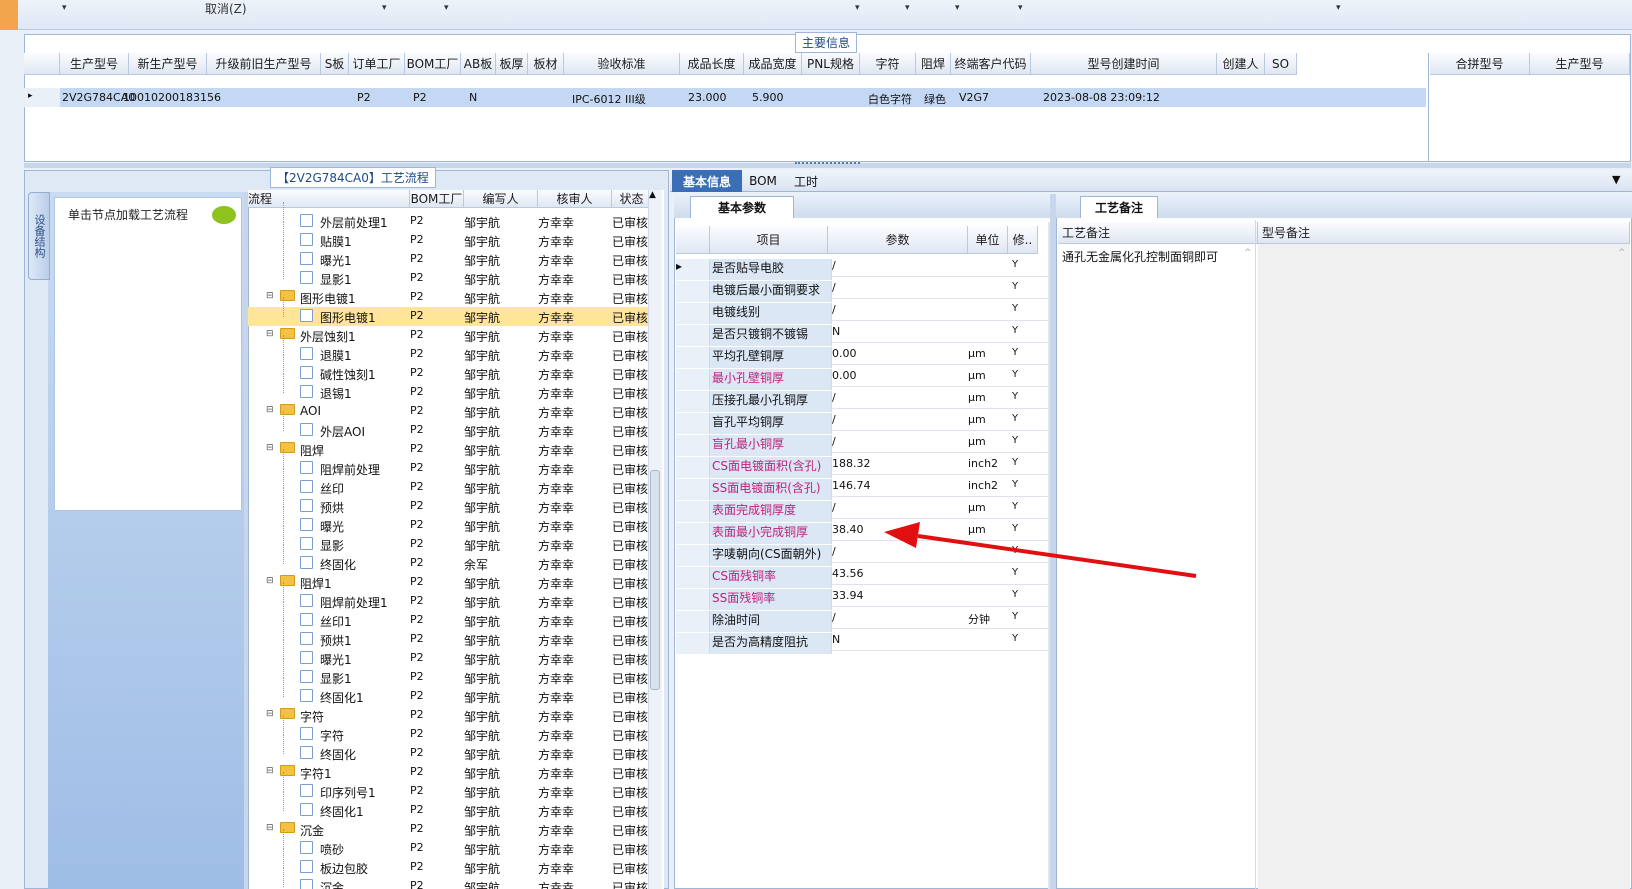  I want to click on red-annotation-arrow, so click(1040, 550).